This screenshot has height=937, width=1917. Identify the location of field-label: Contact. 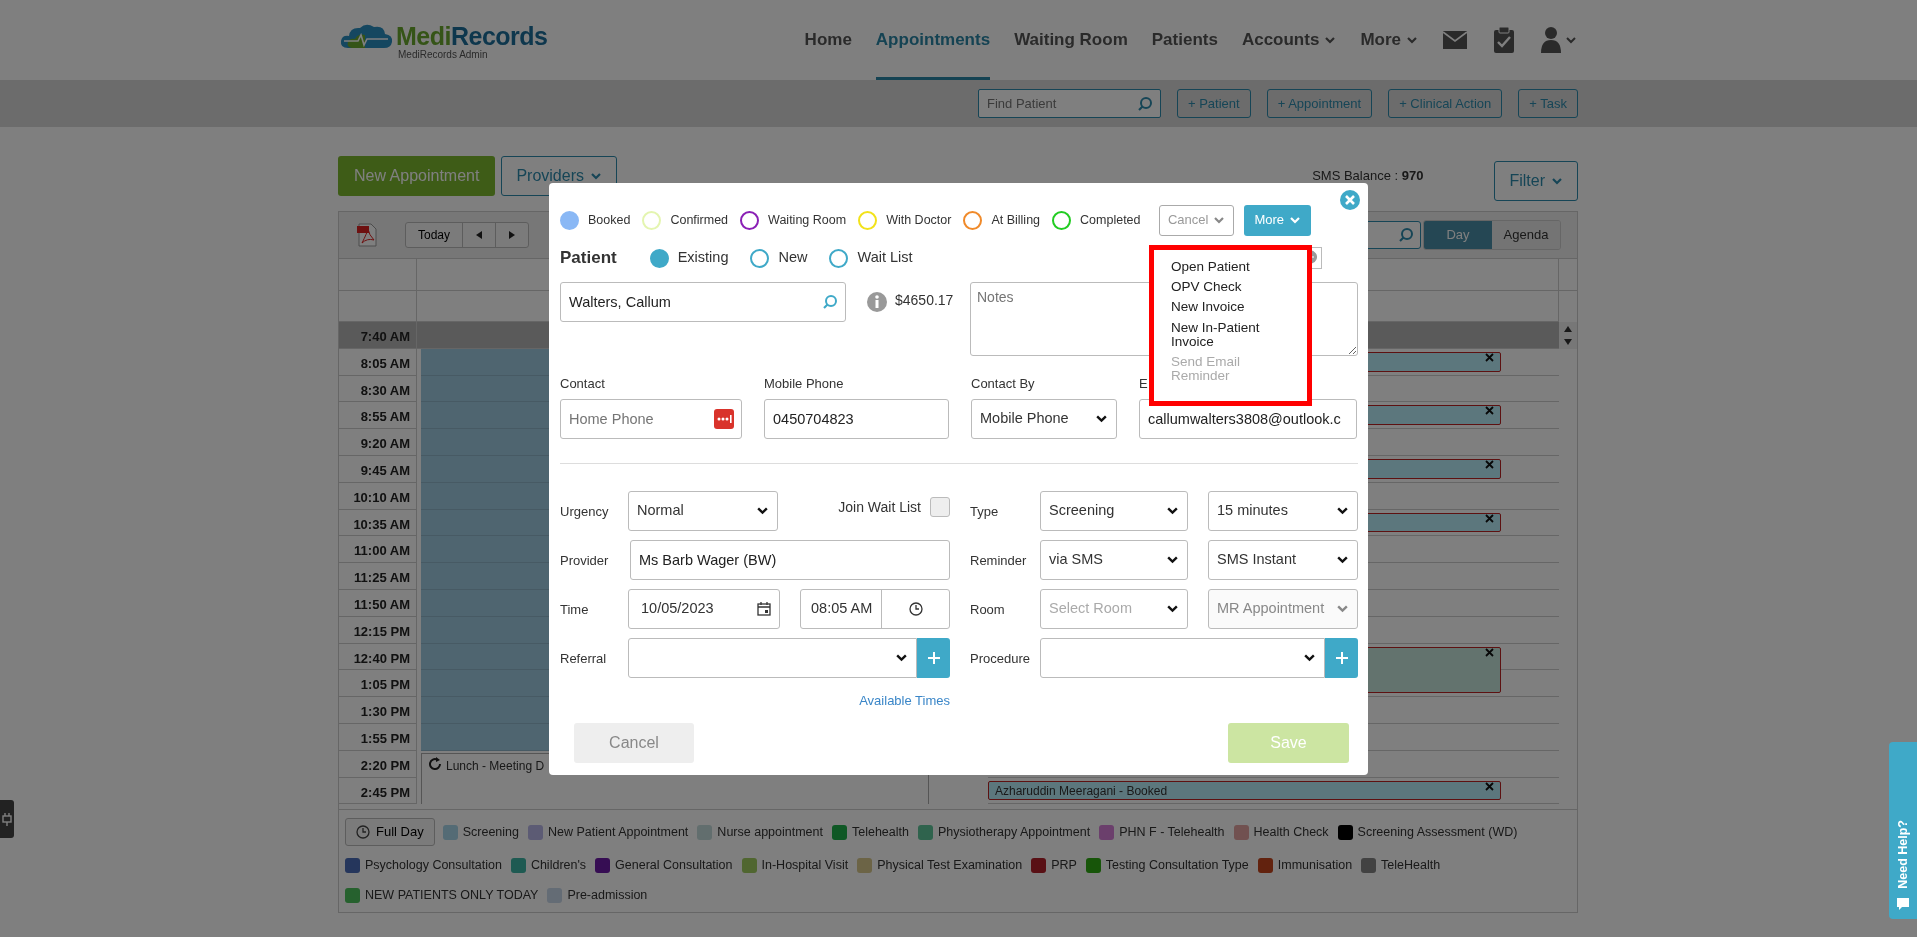
(582, 384).